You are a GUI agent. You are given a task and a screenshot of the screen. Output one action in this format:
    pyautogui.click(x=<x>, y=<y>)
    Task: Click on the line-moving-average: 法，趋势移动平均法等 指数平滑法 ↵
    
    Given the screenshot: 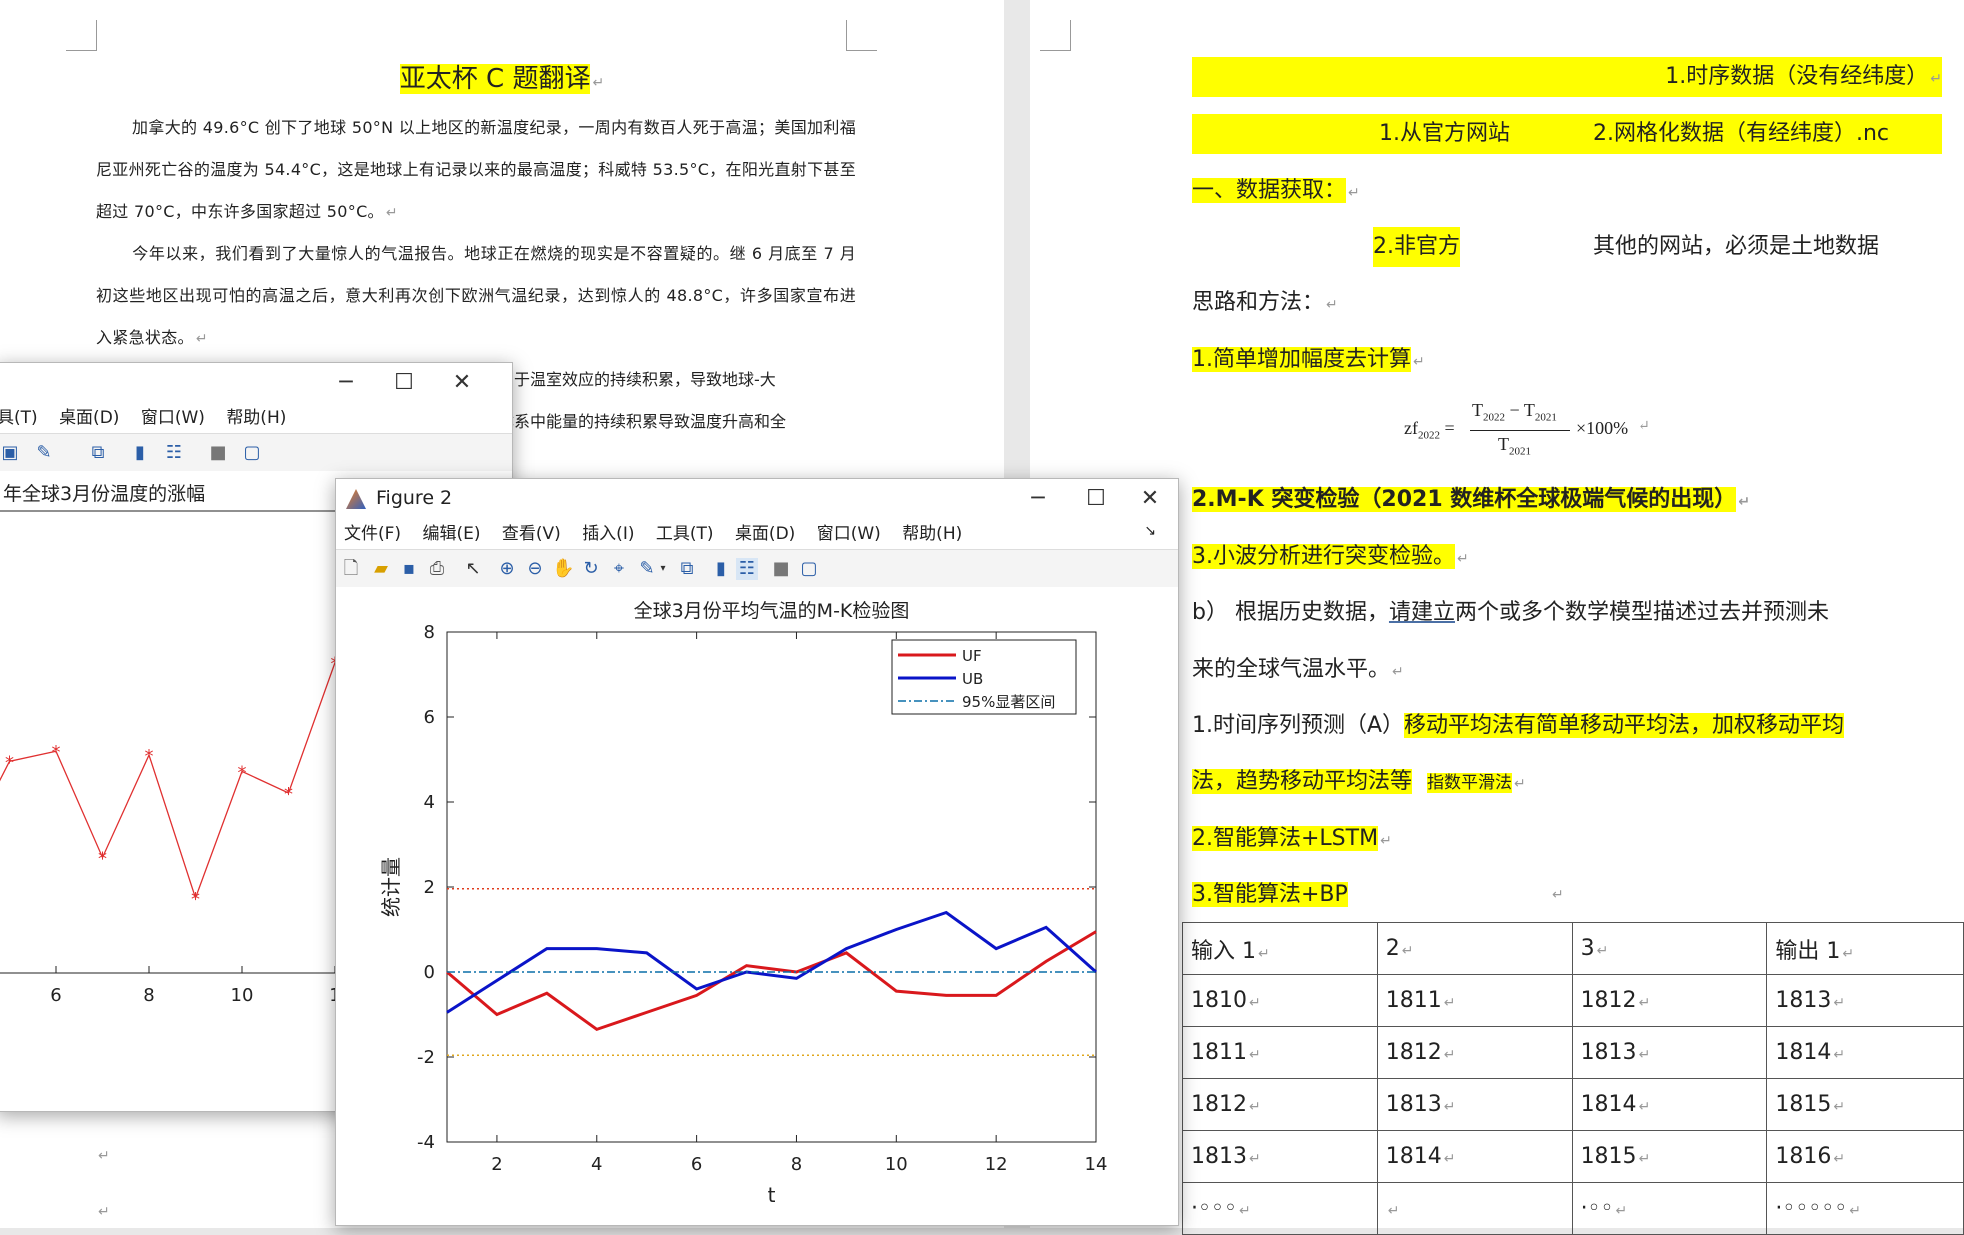 What is the action you would take?
    pyautogui.click(x=1359, y=782)
    